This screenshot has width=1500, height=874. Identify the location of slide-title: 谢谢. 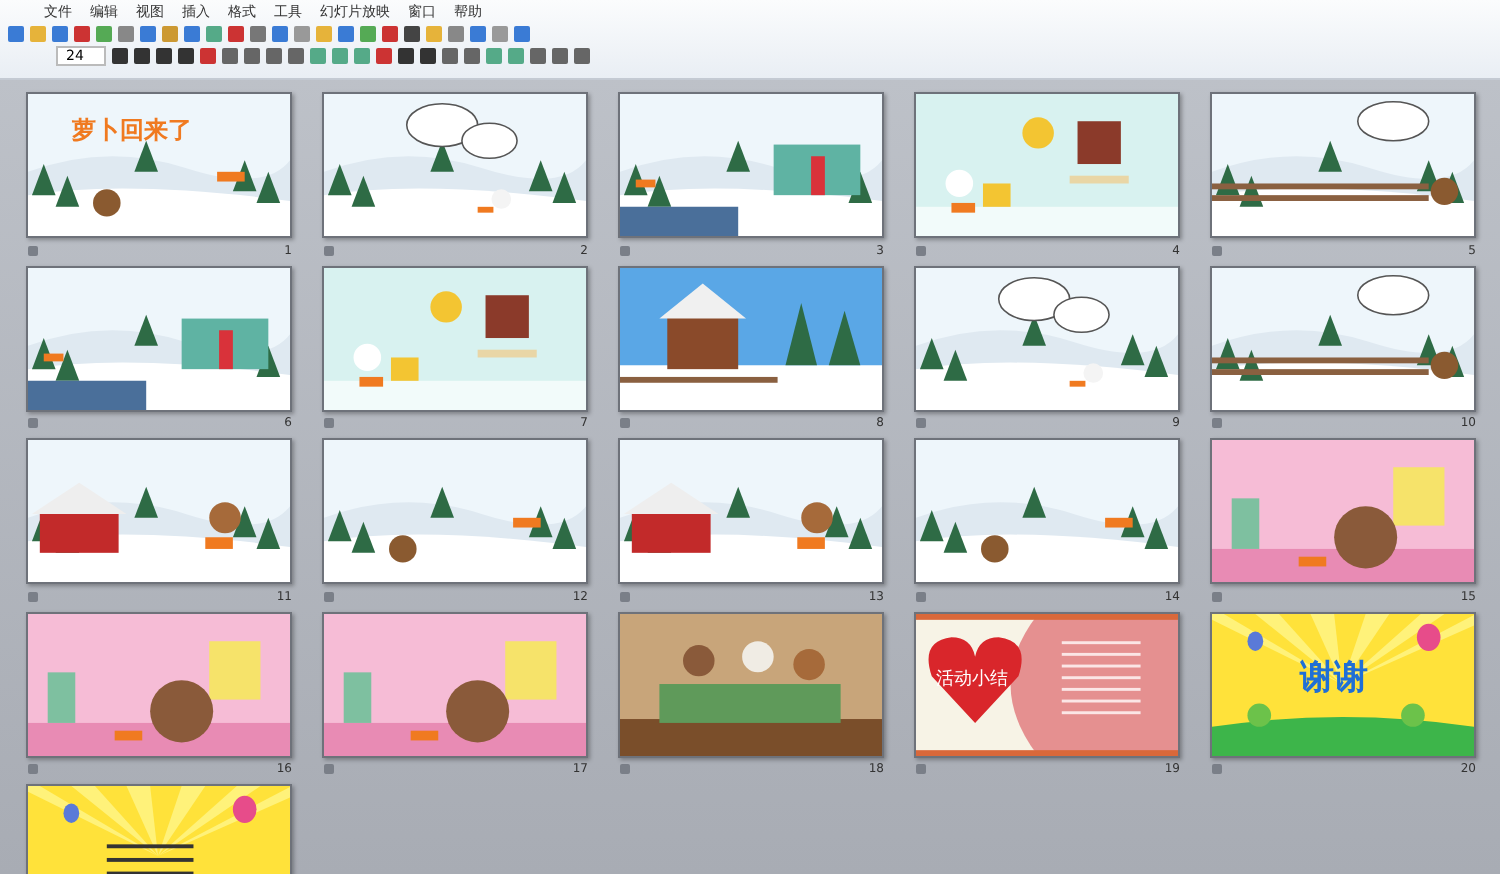
(1334, 677).